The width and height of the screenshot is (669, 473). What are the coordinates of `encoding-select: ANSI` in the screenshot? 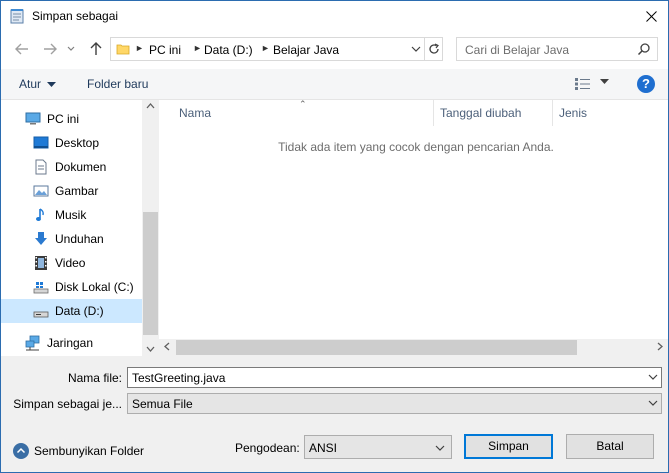 It's located at (378, 447).